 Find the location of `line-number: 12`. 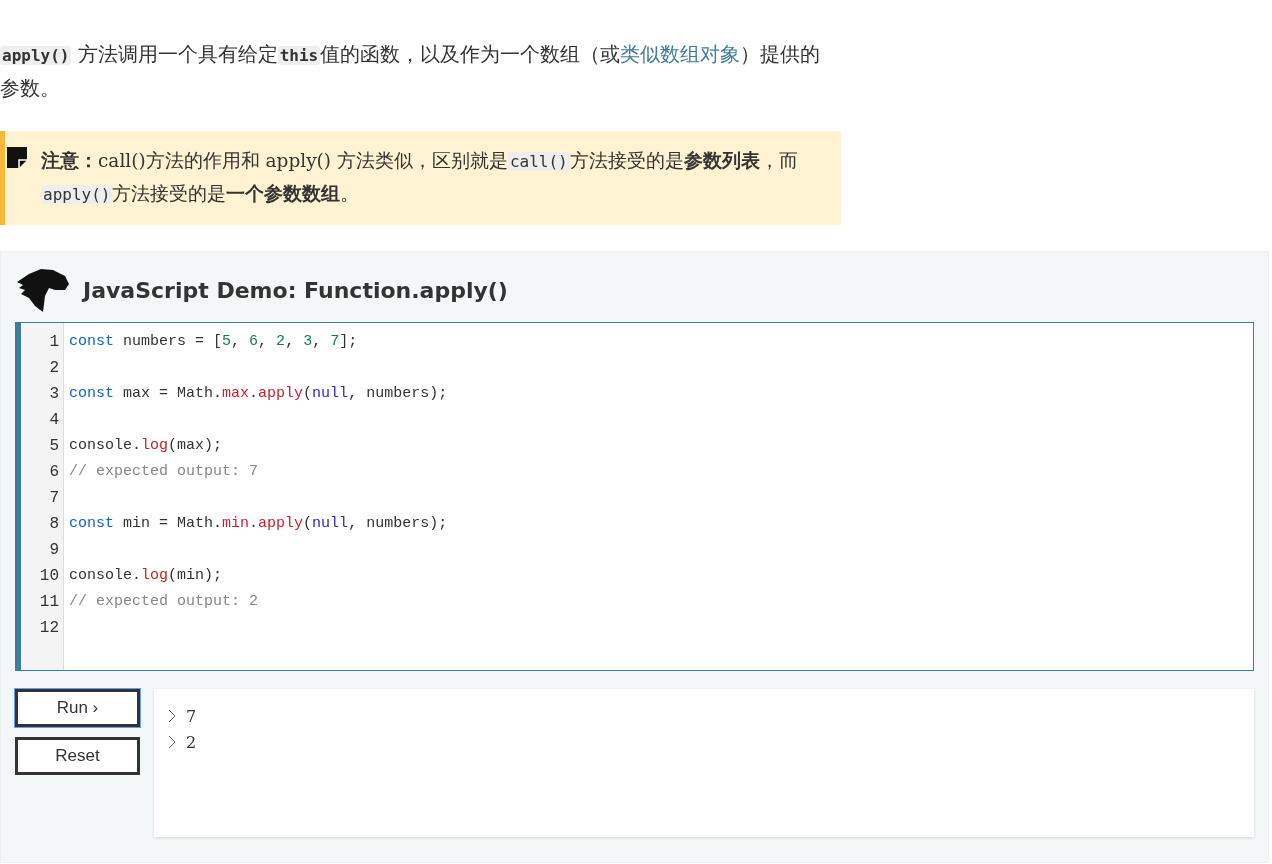

line-number: 12 is located at coordinates (49, 628).